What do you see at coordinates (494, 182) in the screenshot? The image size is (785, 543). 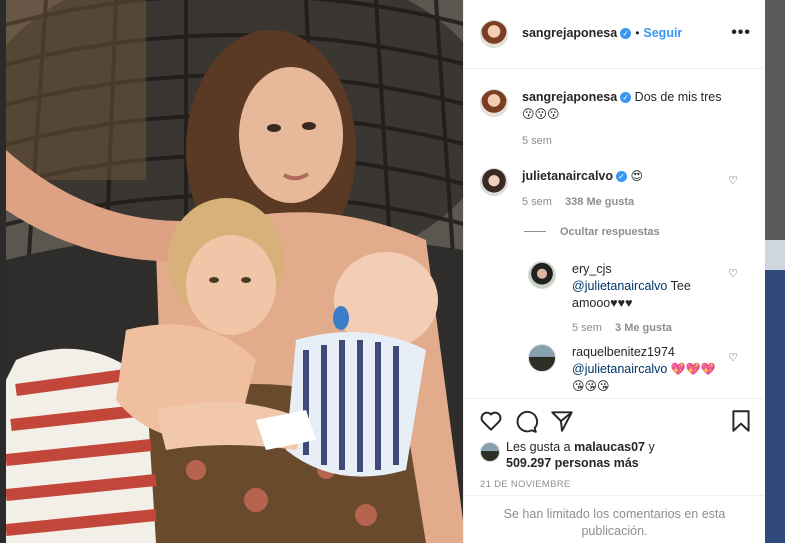 I see `comment-avatar` at bounding box center [494, 182].